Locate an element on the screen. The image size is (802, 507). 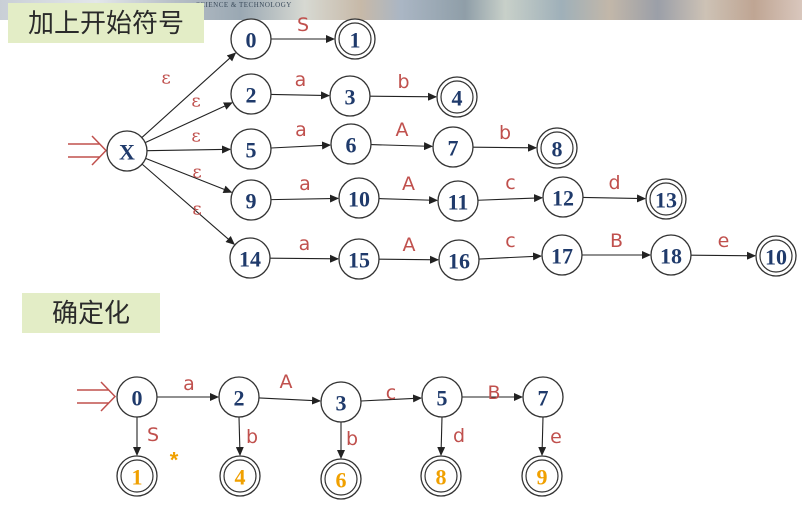
nfa-state-13: 12 is located at coordinates (563, 197).